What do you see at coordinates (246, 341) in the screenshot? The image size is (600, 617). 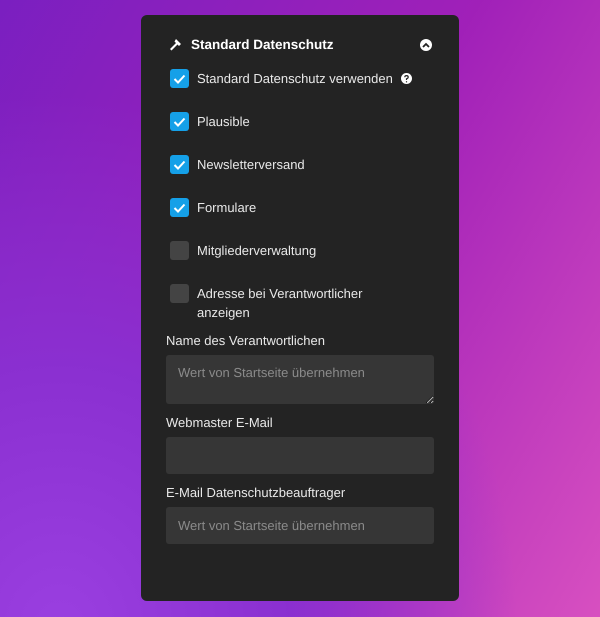 I see `field-label: Name des Verantwortlichen` at bounding box center [246, 341].